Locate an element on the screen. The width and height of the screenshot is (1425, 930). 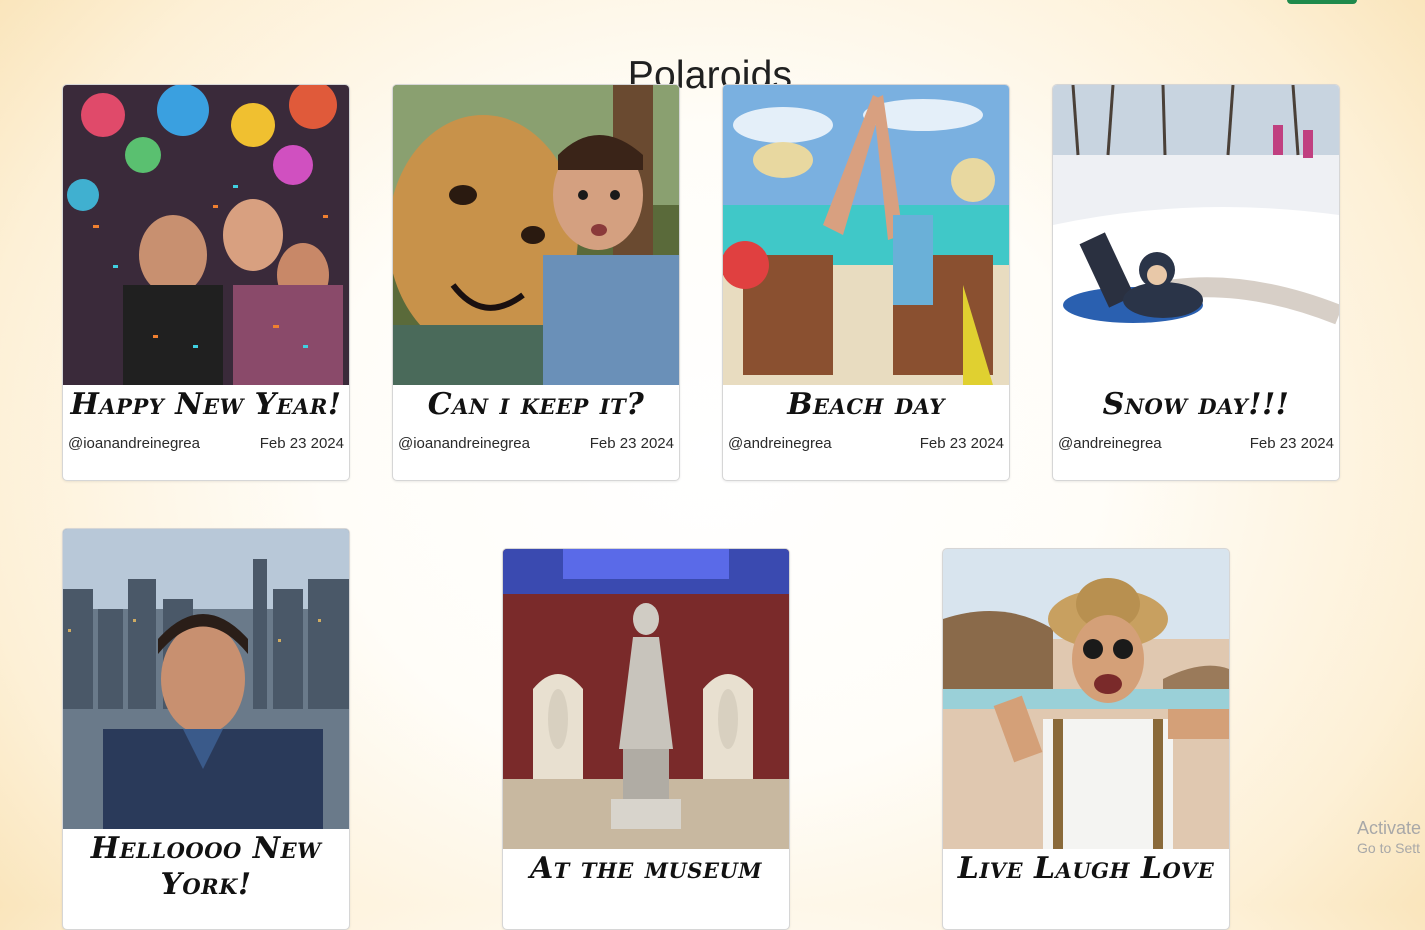
watermark-line-2: Go to Sett is located at coordinates (1389, 847).